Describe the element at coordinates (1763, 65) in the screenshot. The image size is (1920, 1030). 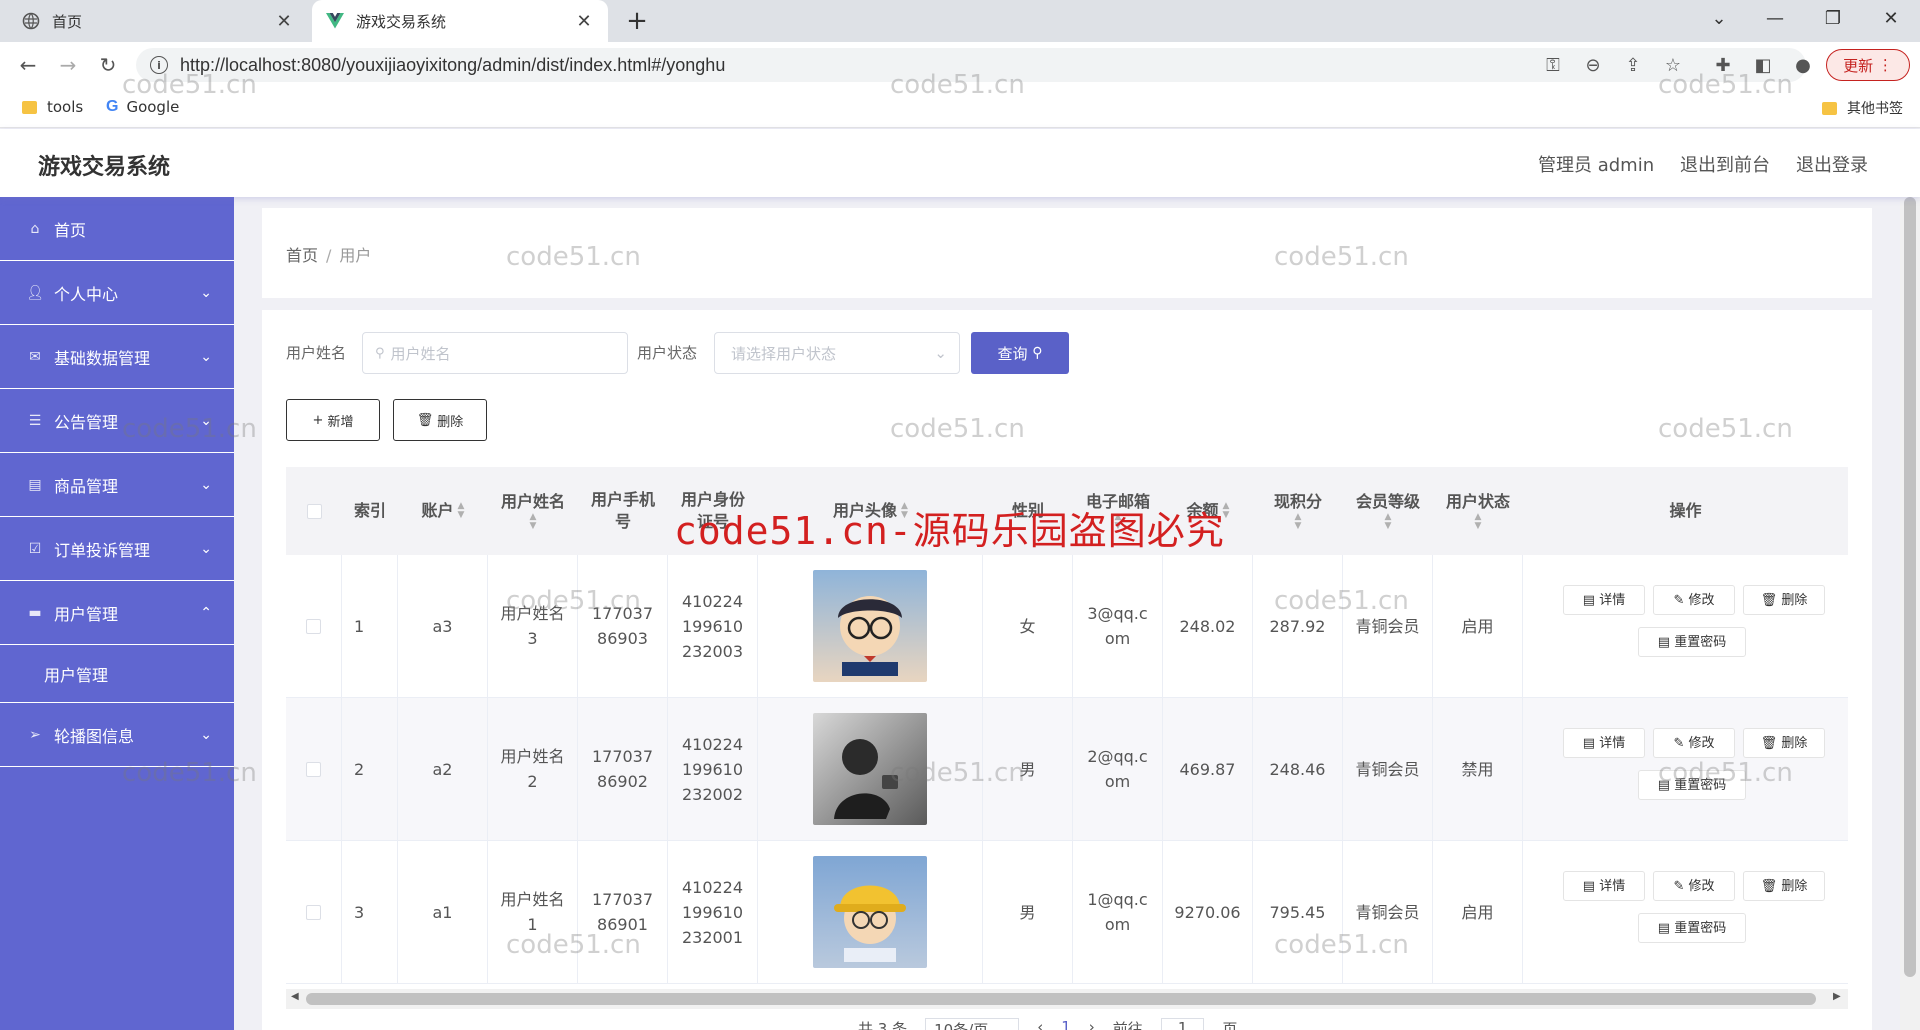
I see `sidepanel-icon: ◧` at that location.